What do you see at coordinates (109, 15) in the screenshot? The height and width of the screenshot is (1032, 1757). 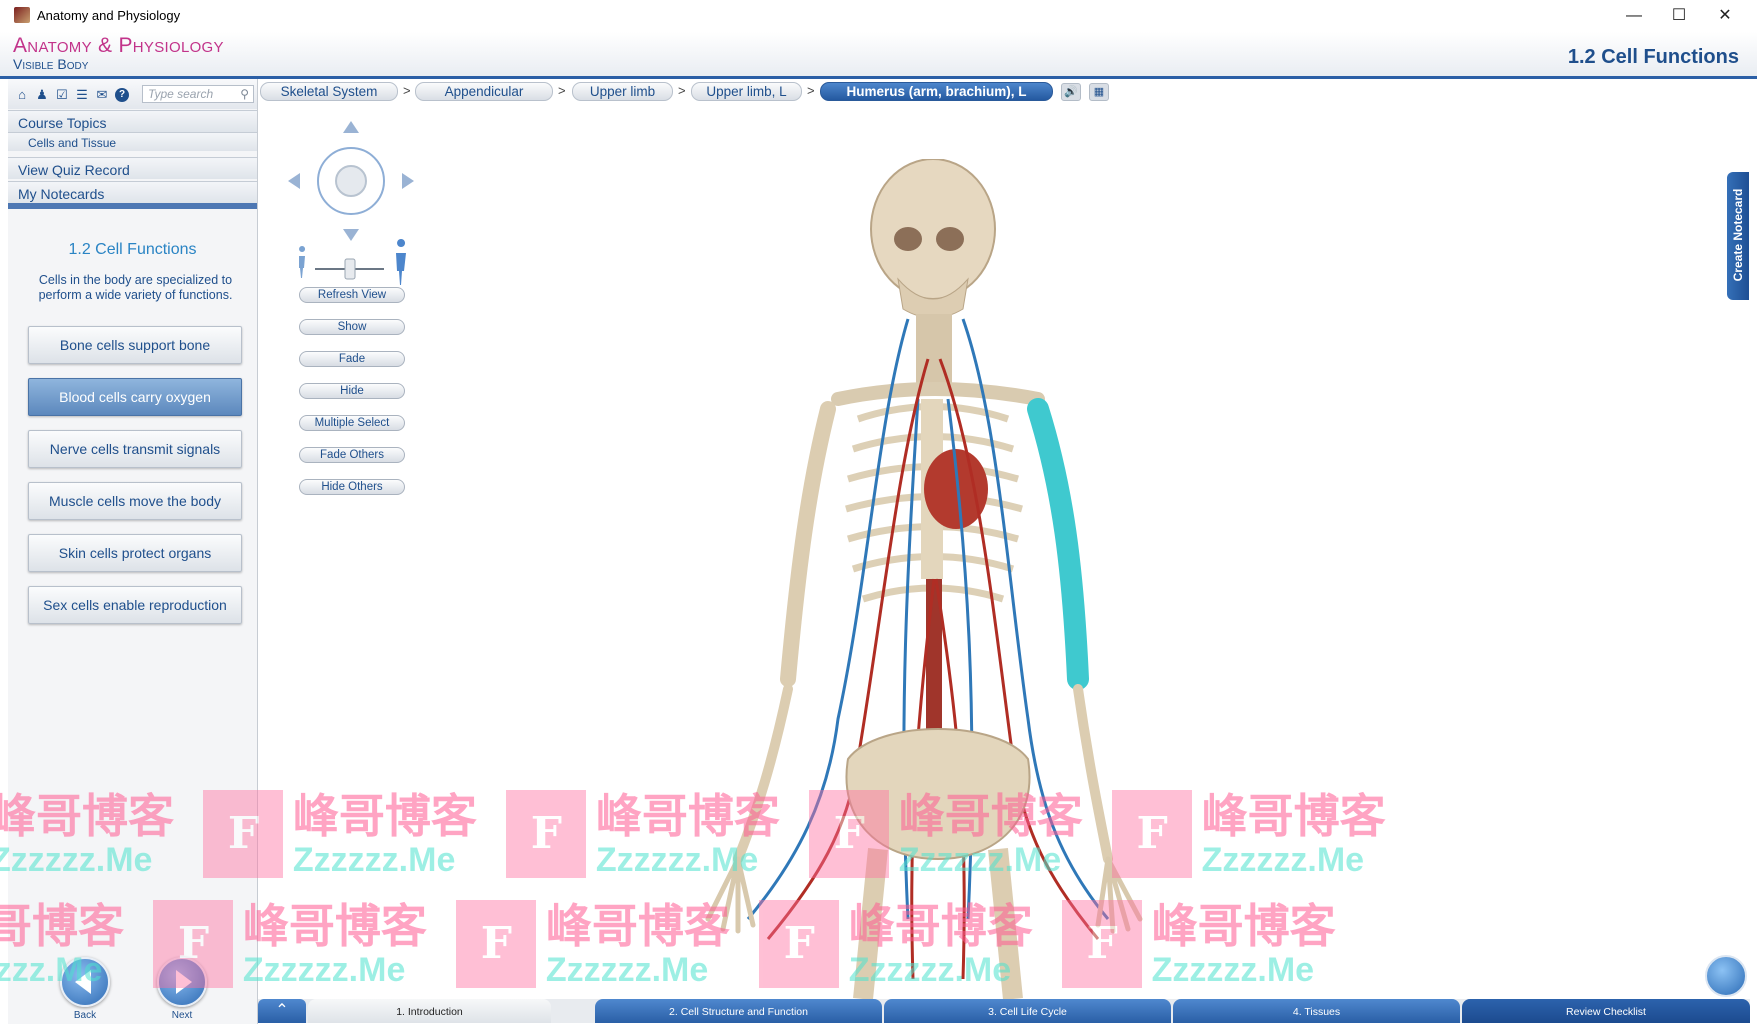 I see `window-title: Anatomy and Physiology` at bounding box center [109, 15].